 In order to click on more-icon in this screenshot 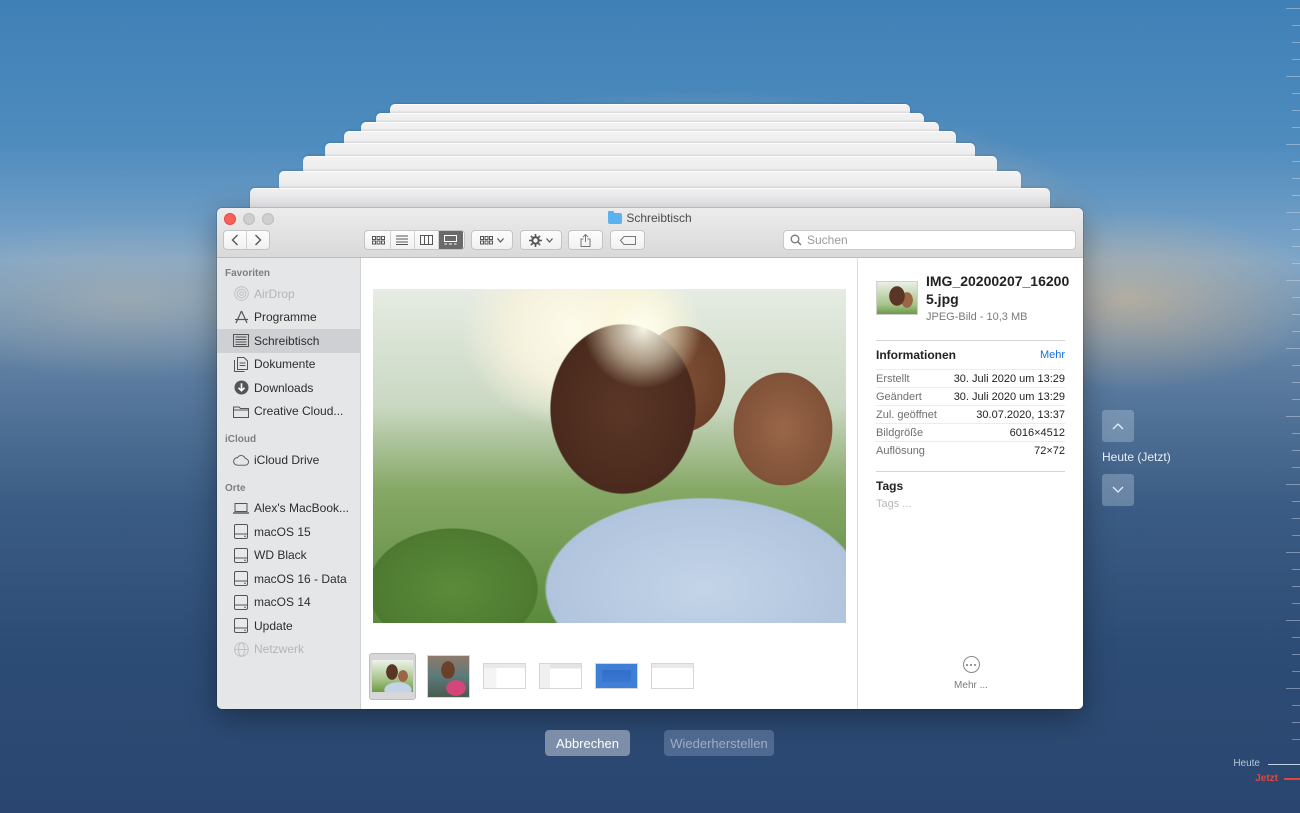, I will do `click(971, 664)`.